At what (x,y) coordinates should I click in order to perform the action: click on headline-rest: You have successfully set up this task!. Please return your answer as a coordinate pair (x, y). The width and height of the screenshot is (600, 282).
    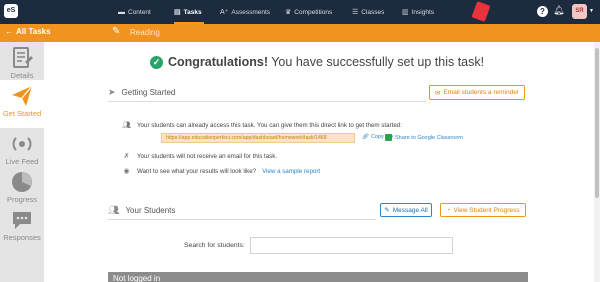
    Looking at the image, I should click on (376, 62).